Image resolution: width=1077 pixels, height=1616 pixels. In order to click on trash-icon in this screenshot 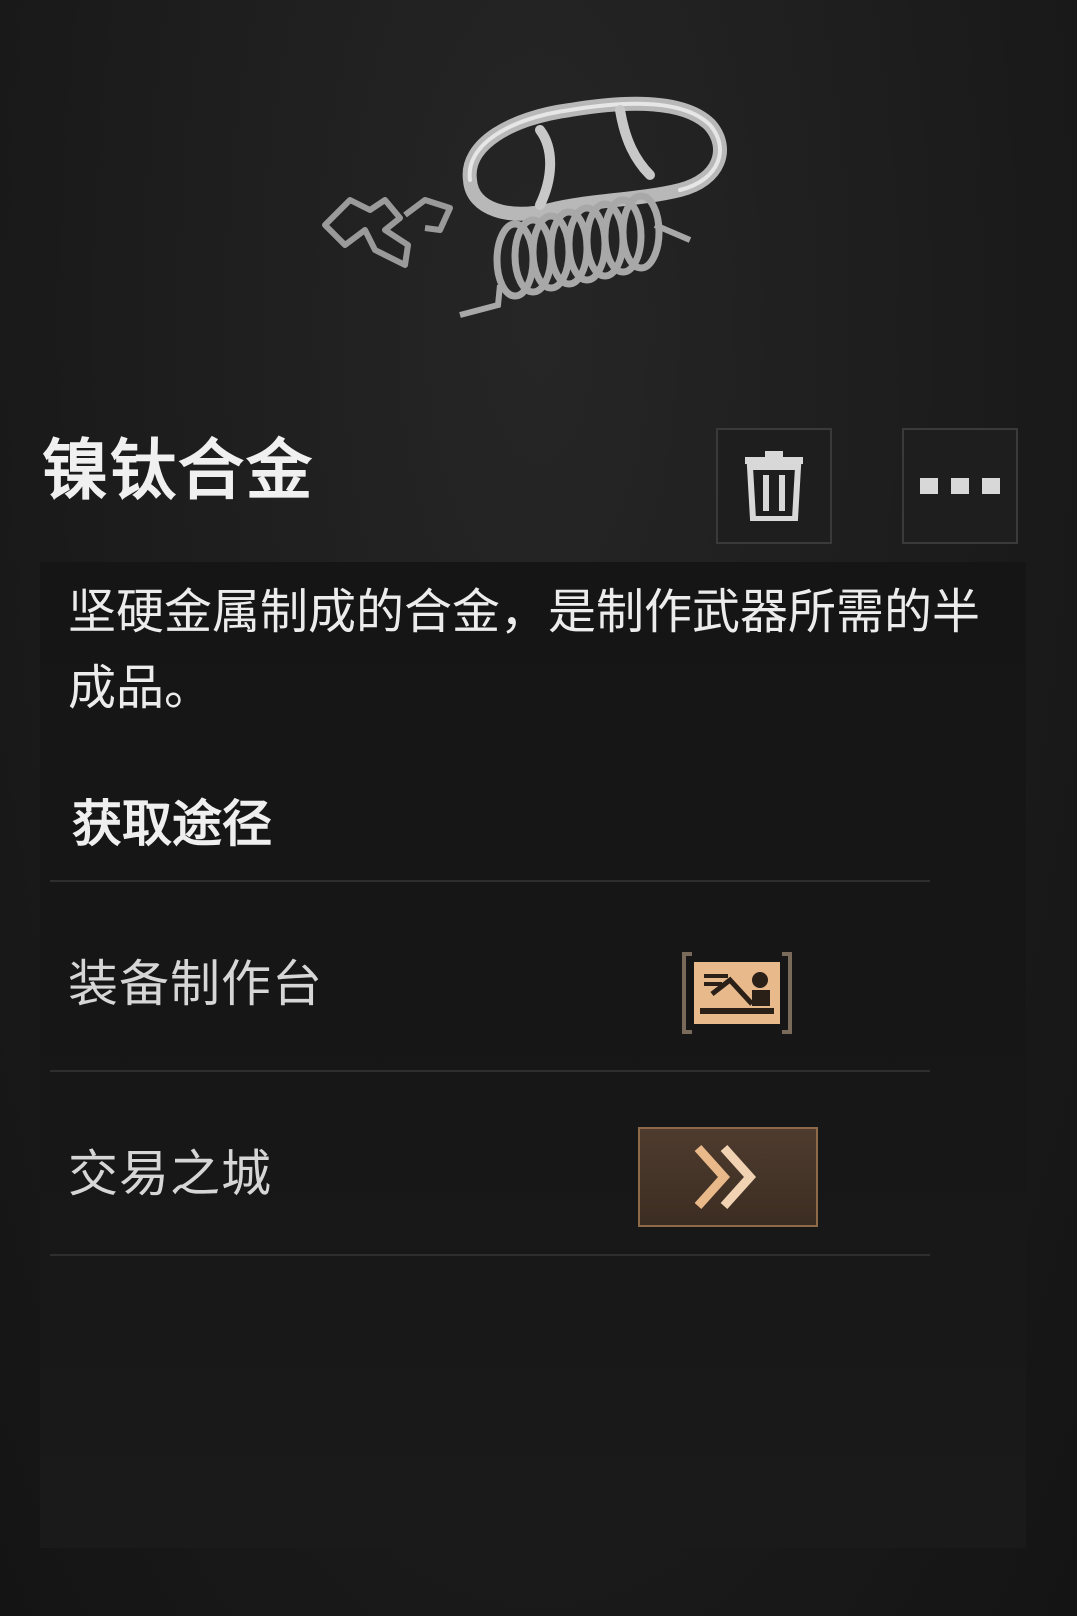, I will do `click(774, 486)`.